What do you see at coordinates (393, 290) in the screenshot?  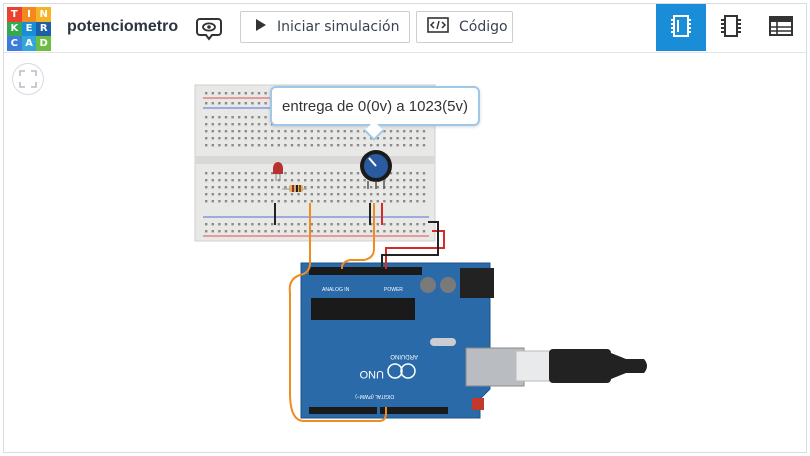 I see `power-label: POWER` at bounding box center [393, 290].